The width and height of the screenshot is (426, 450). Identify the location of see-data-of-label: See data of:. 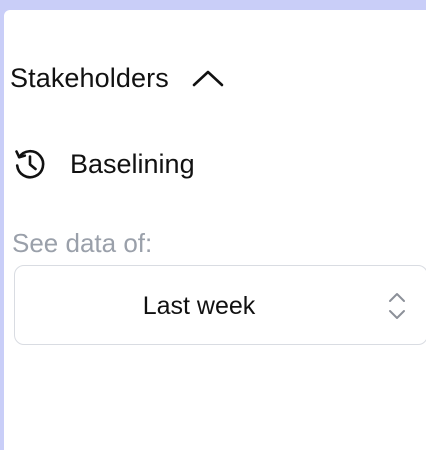
(82, 243).